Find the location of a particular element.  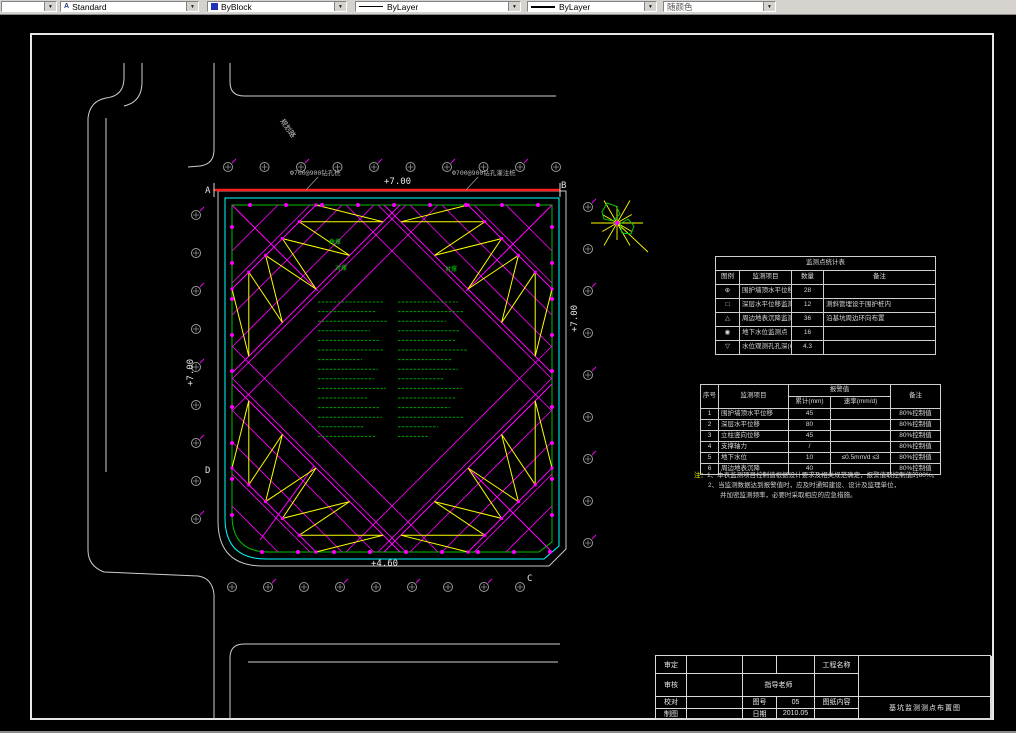

table-row: ⊕ 围护墙顶水平位移监测点 28 is located at coordinates (825, 291).